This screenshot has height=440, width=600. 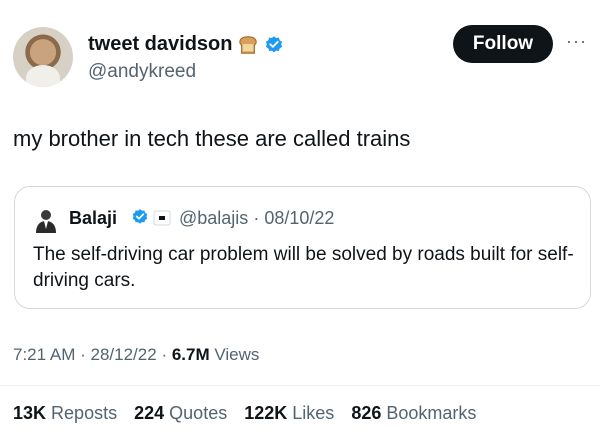 I want to click on quote-author-name: Balaji, so click(x=93, y=218).